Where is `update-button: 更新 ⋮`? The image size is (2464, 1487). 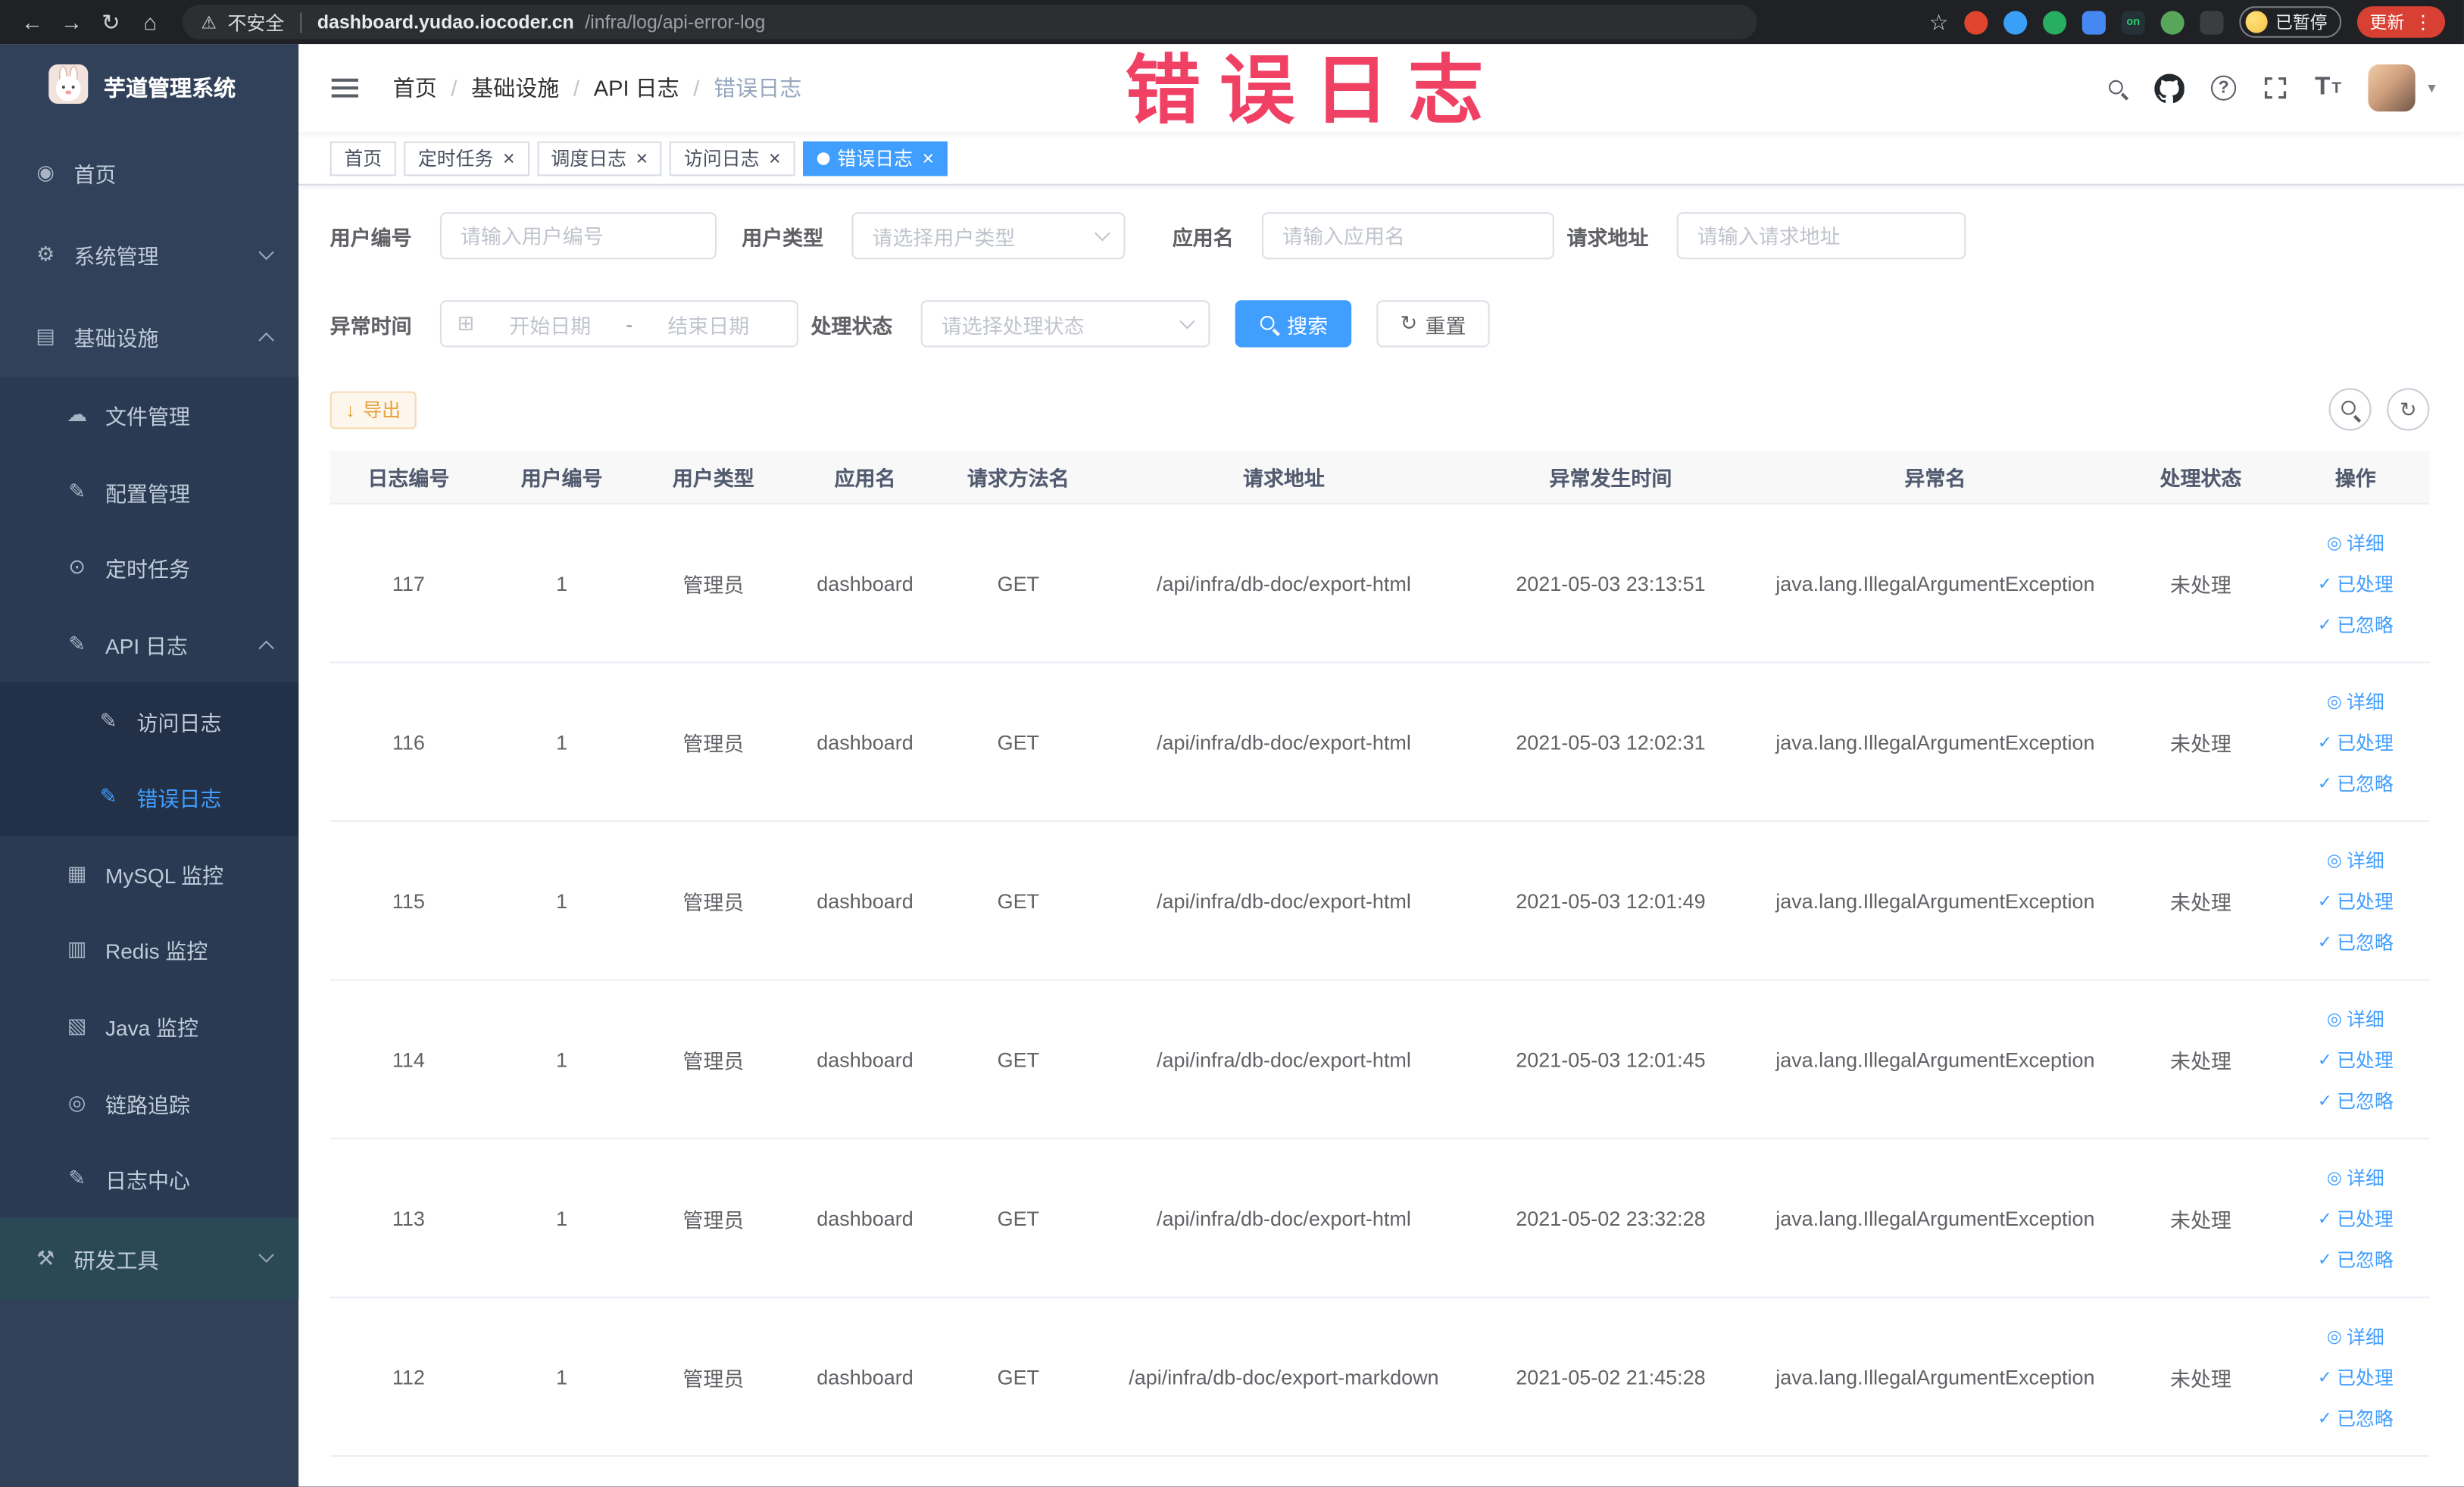
update-button: 更新 ⋮ is located at coordinates (2401, 22).